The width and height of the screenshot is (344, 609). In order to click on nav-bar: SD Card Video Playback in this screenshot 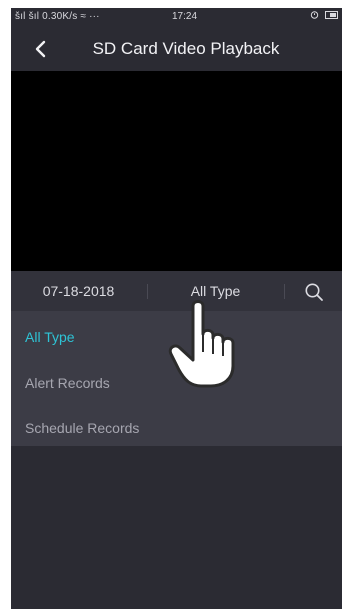, I will do `click(176, 49)`.